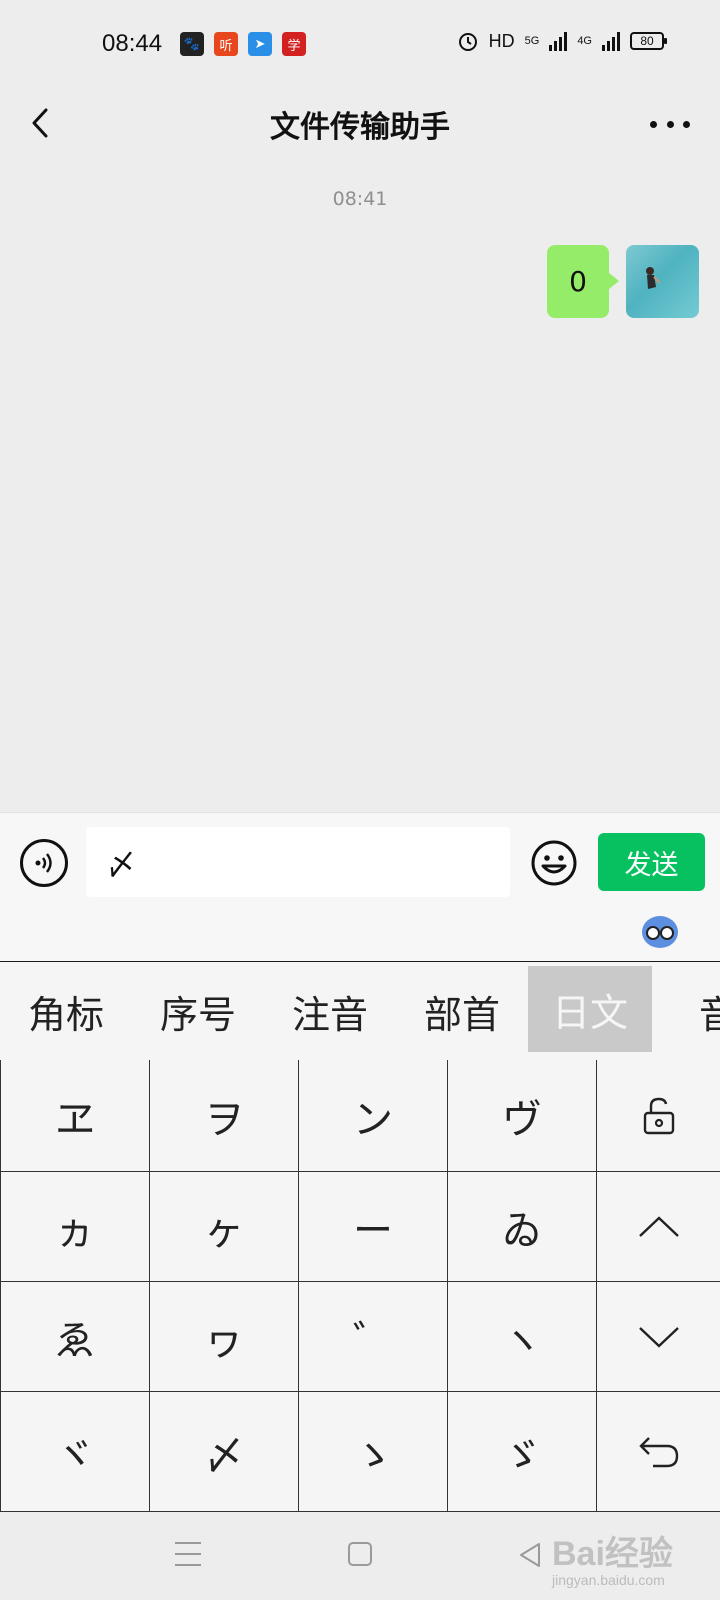 The width and height of the screenshot is (720, 1600). I want to click on category-tab-2: 注音, so click(330, 1011).